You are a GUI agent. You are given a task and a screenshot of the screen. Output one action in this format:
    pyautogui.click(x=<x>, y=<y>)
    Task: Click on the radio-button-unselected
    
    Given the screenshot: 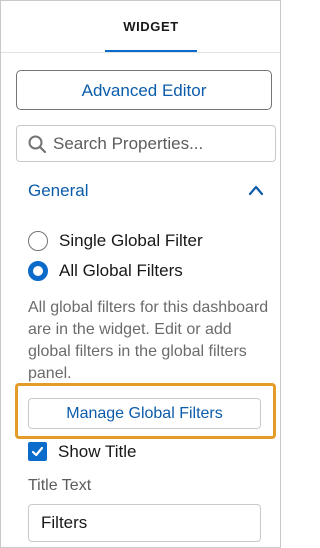 What is the action you would take?
    pyautogui.click(x=38, y=241)
    